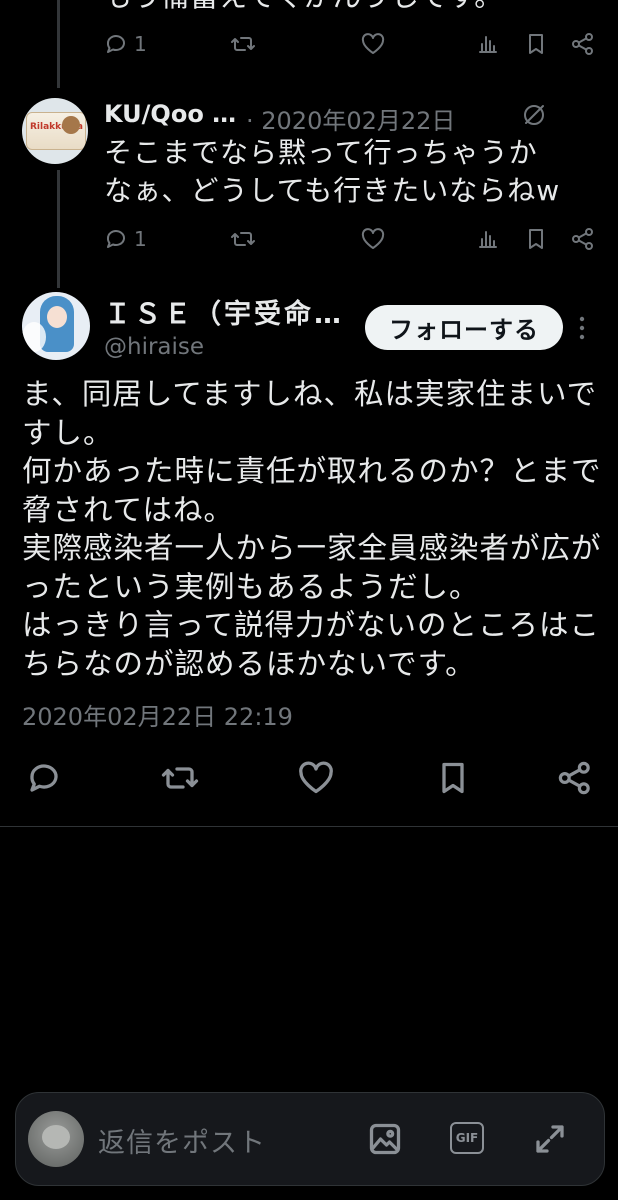 The width and height of the screenshot is (618, 1200). What do you see at coordinates (125, 239) in the screenshot?
I see `reply-button-2: 1` at bounding box center [125, 239].